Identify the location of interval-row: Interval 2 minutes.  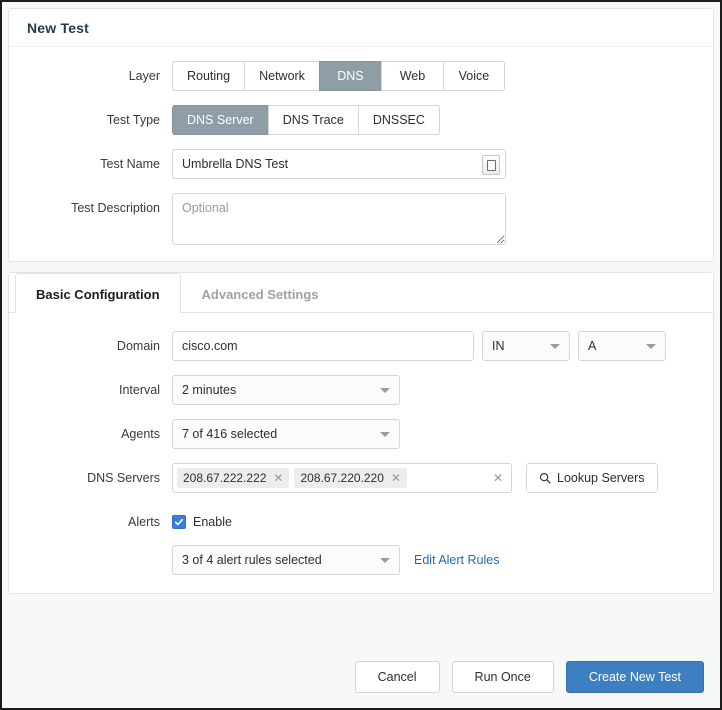
(361, 390).